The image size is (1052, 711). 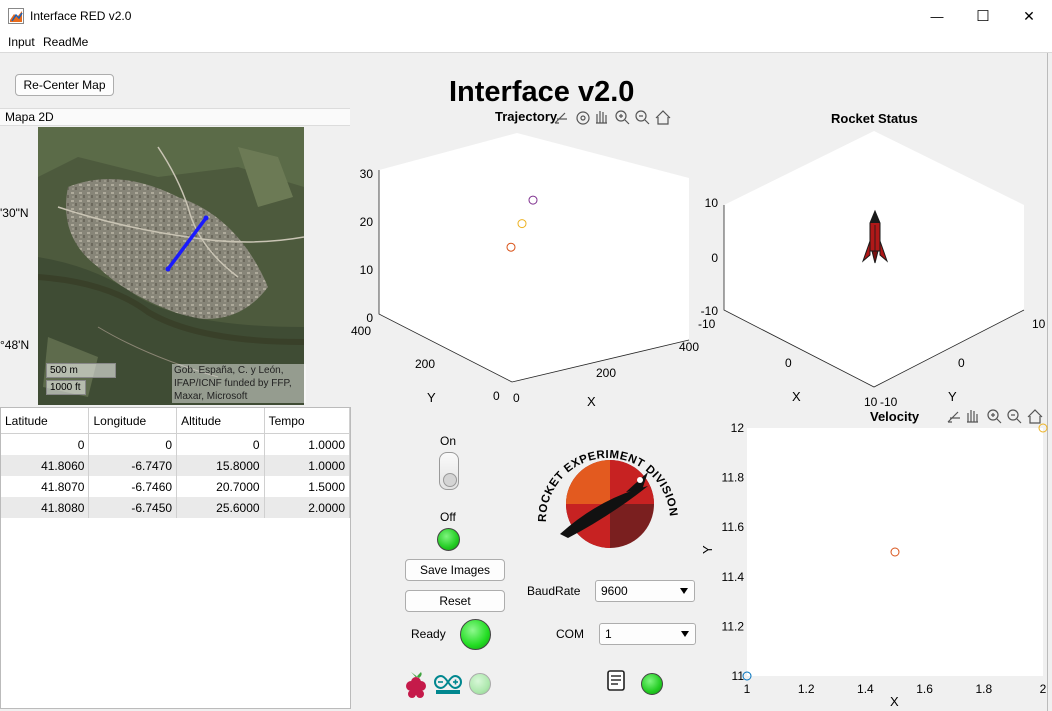 I want to click on toggle-knob, so click(x=450, y=480).